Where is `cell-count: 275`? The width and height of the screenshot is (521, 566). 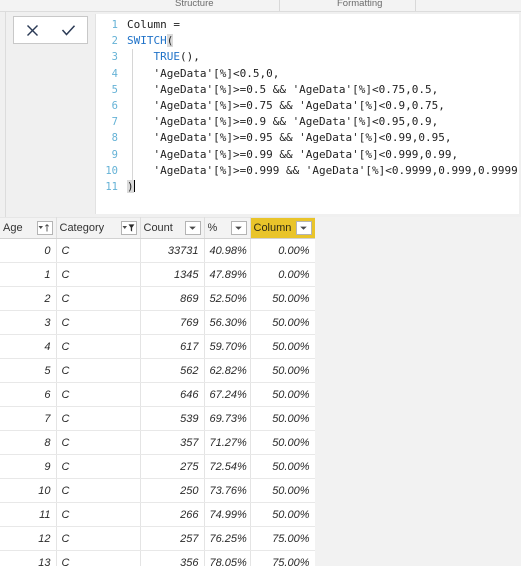 cell-count: 275 is located at coordinates (172, 466).